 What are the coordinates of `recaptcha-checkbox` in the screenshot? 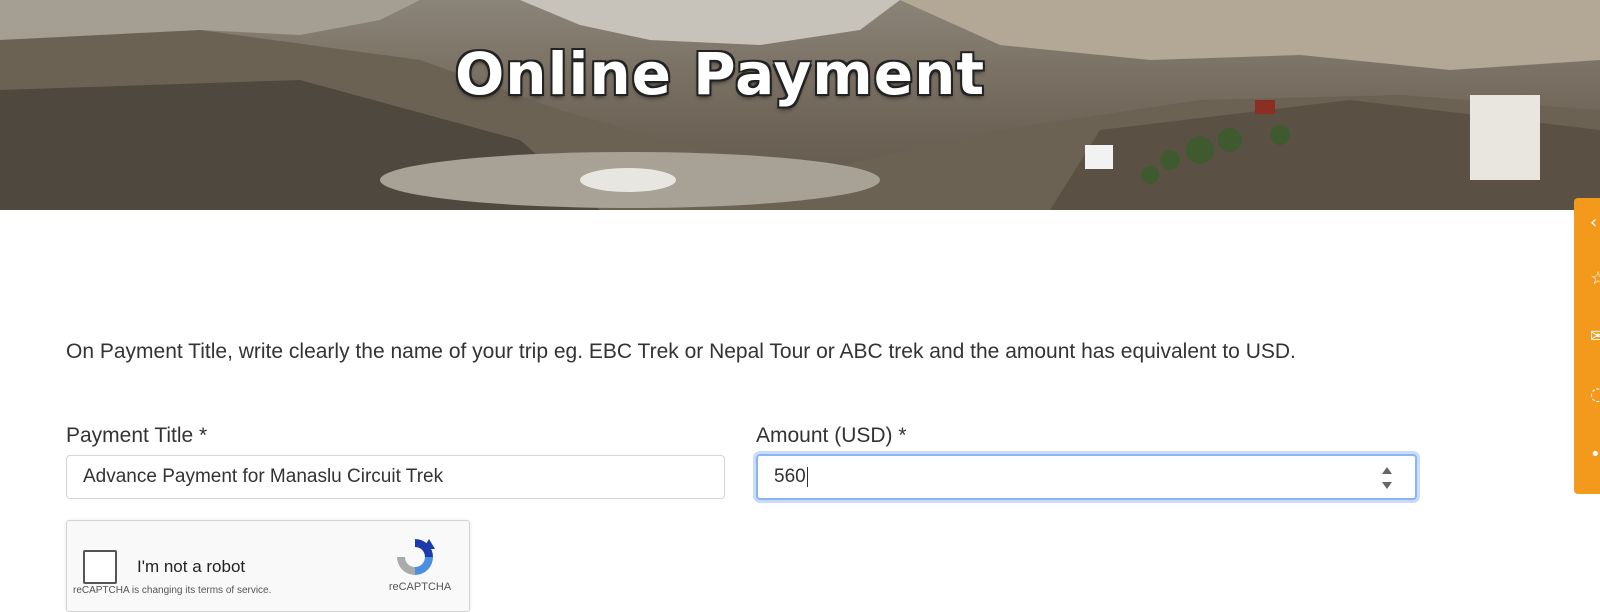 It's located at (100, 567).